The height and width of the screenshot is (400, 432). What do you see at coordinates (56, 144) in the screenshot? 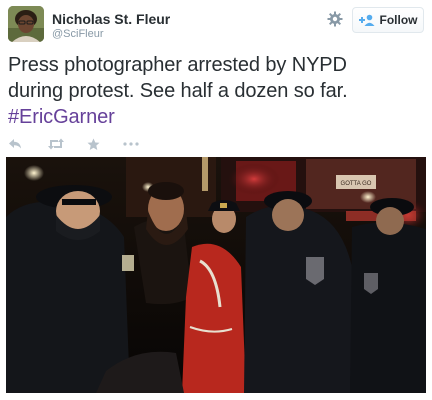
I see `retweet-icon` at bounding box center [56, 144].